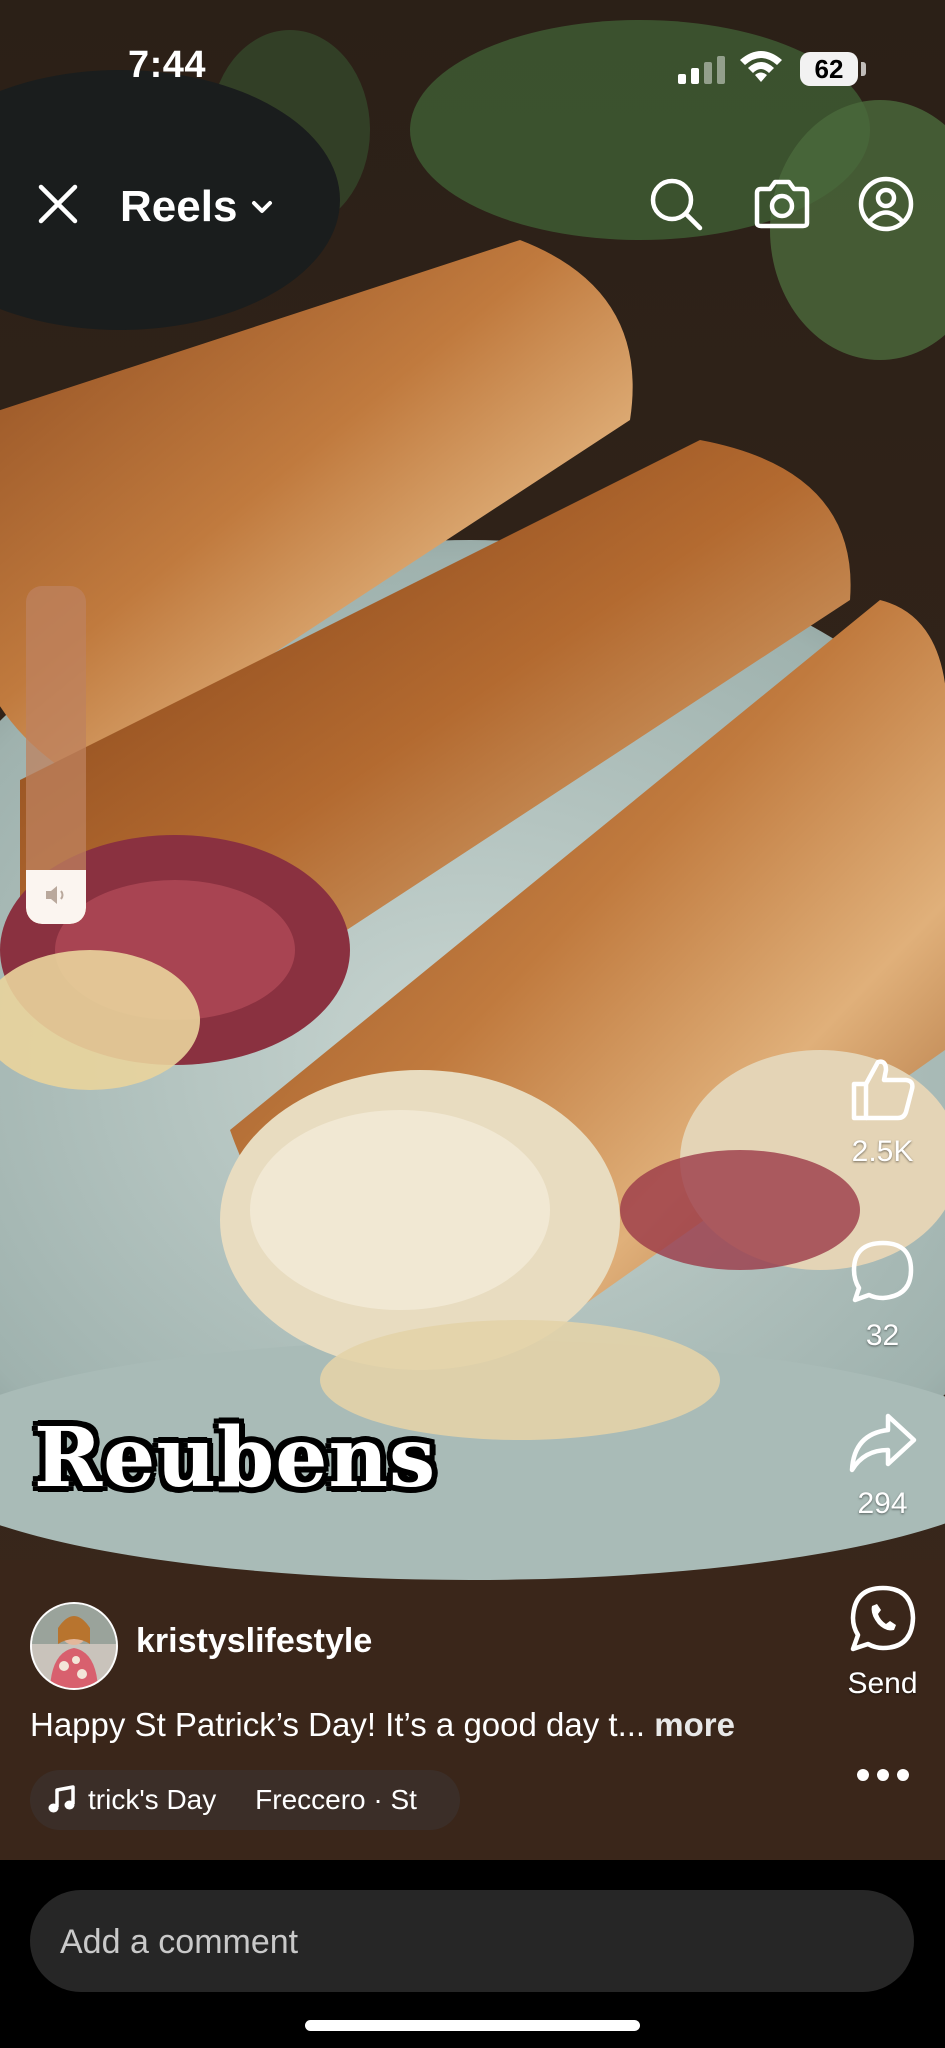 Image resolution: width=945 pixels, height=2048 pixels. What do you see at coordinates (882, 1683) in the screenshot?
I see `send-label: Send` at bounding box center [882, 1683].